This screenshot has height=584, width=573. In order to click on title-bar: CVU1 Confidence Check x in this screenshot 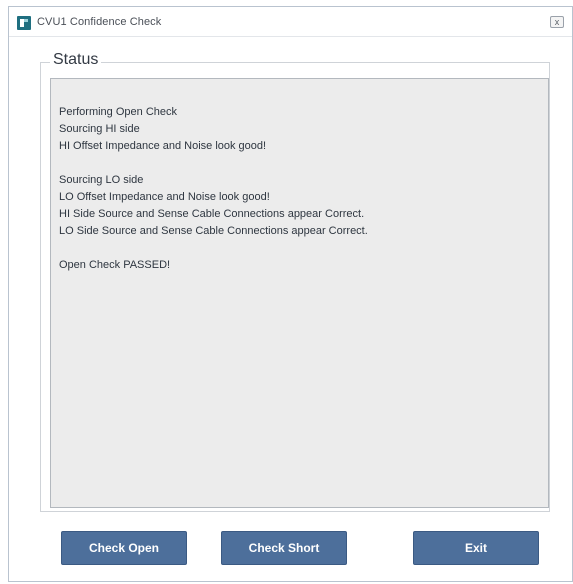, I will do `click(290, 22)`.